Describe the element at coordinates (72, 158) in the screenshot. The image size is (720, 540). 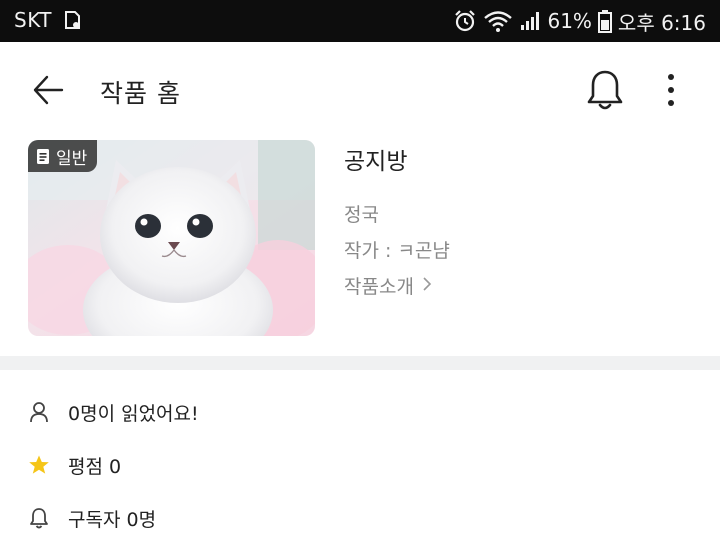
I see `badge-label: 일반` at that location.